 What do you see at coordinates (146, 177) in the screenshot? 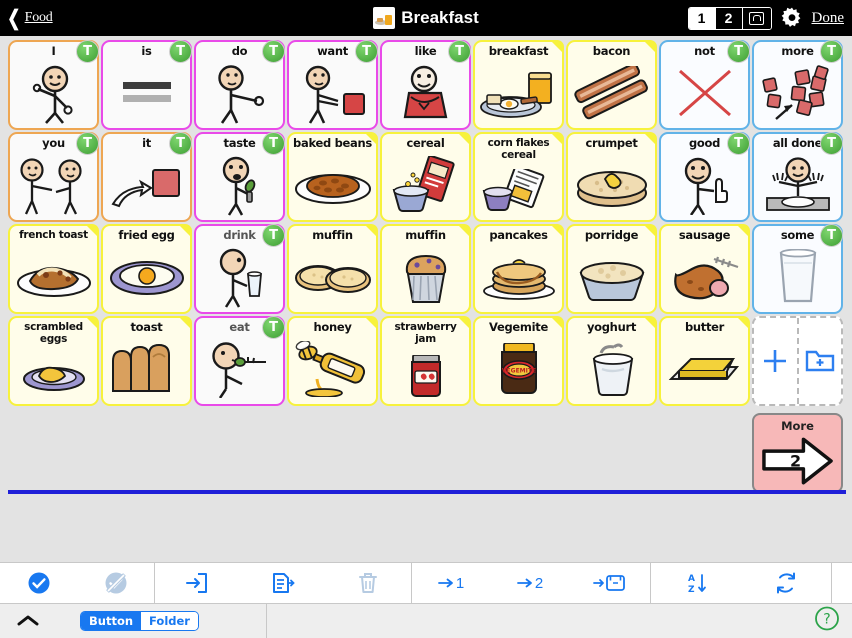
I see `grid-button-it: it T` at bounding box center [146, 177].